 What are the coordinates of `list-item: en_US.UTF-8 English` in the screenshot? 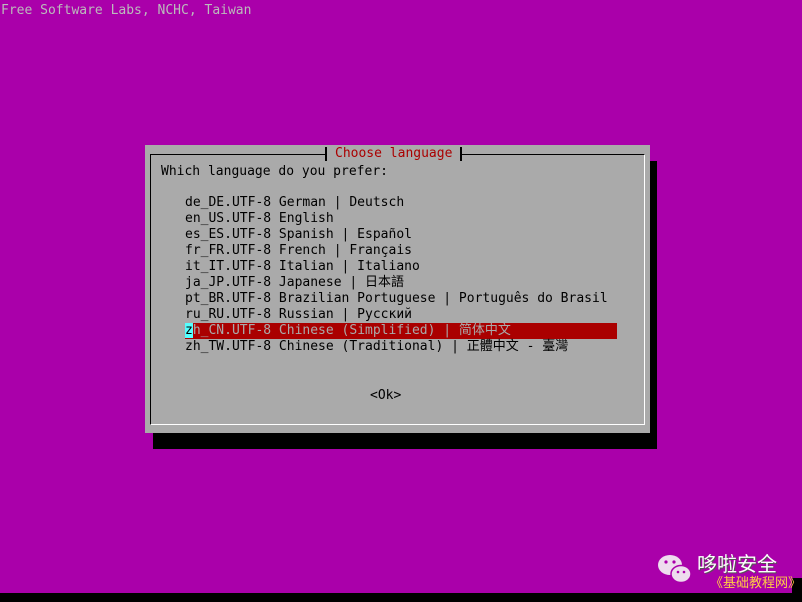 It's located at (401, 219).